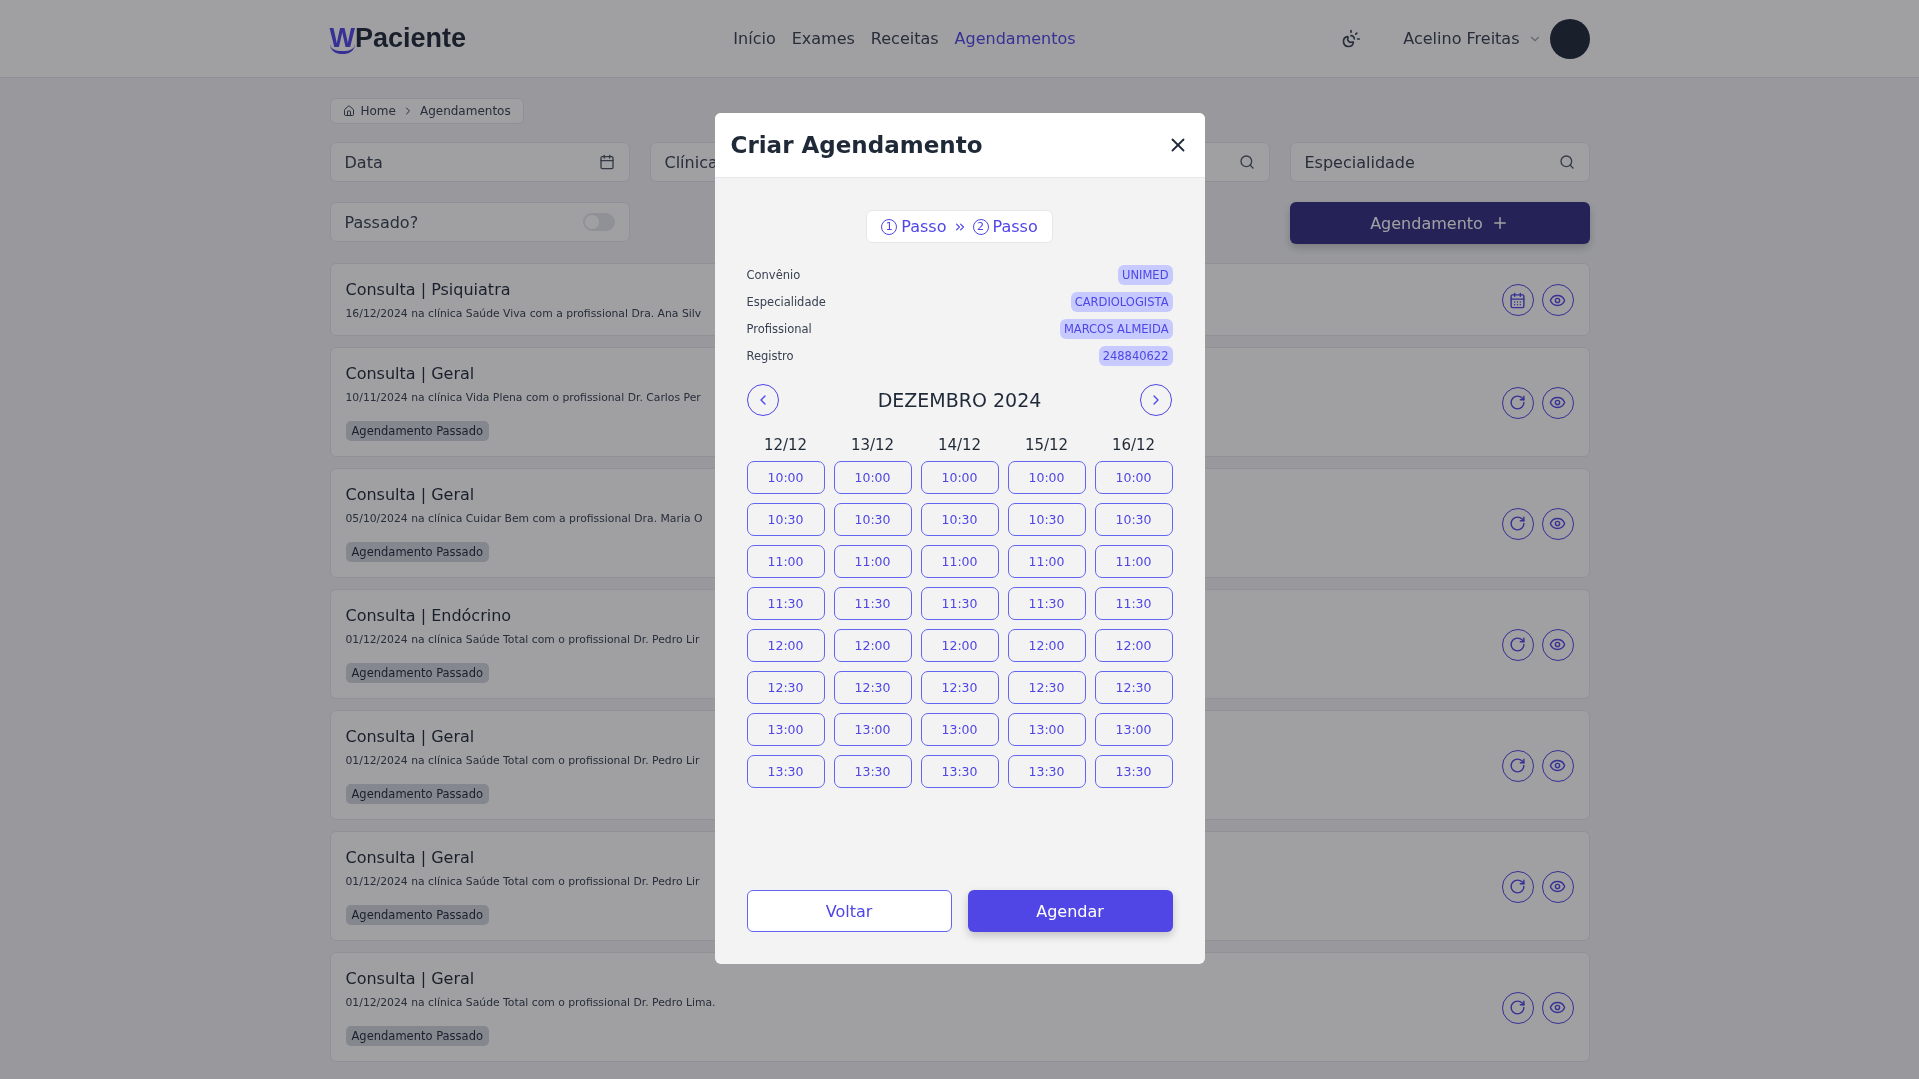  I want to click on appointment-description: 05/10/2024 na clínica Cuidar Bem com a profissional Dra. Maria O, so click(524, 518).